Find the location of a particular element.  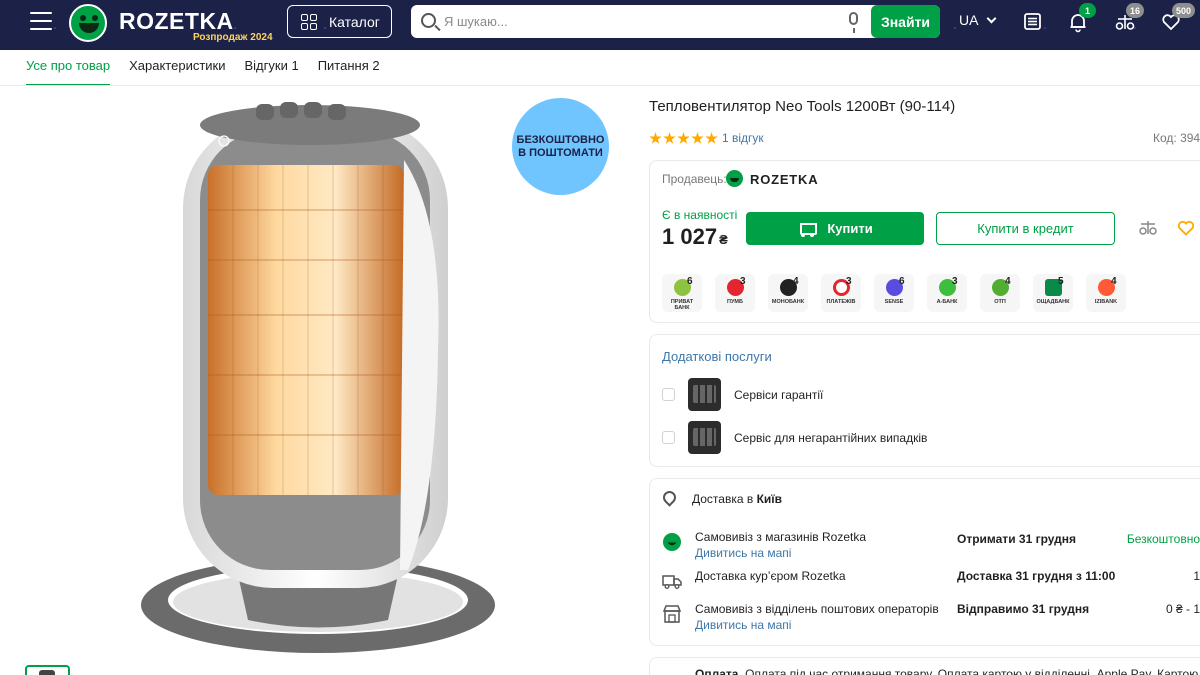

delivery-price: Безкоштовно is located at coordinates (1163, 539).